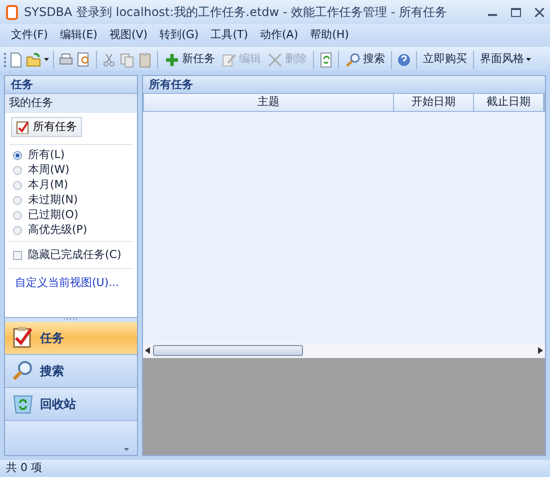  I want to click on menu-item: 编辑(E), so click(78, 35).